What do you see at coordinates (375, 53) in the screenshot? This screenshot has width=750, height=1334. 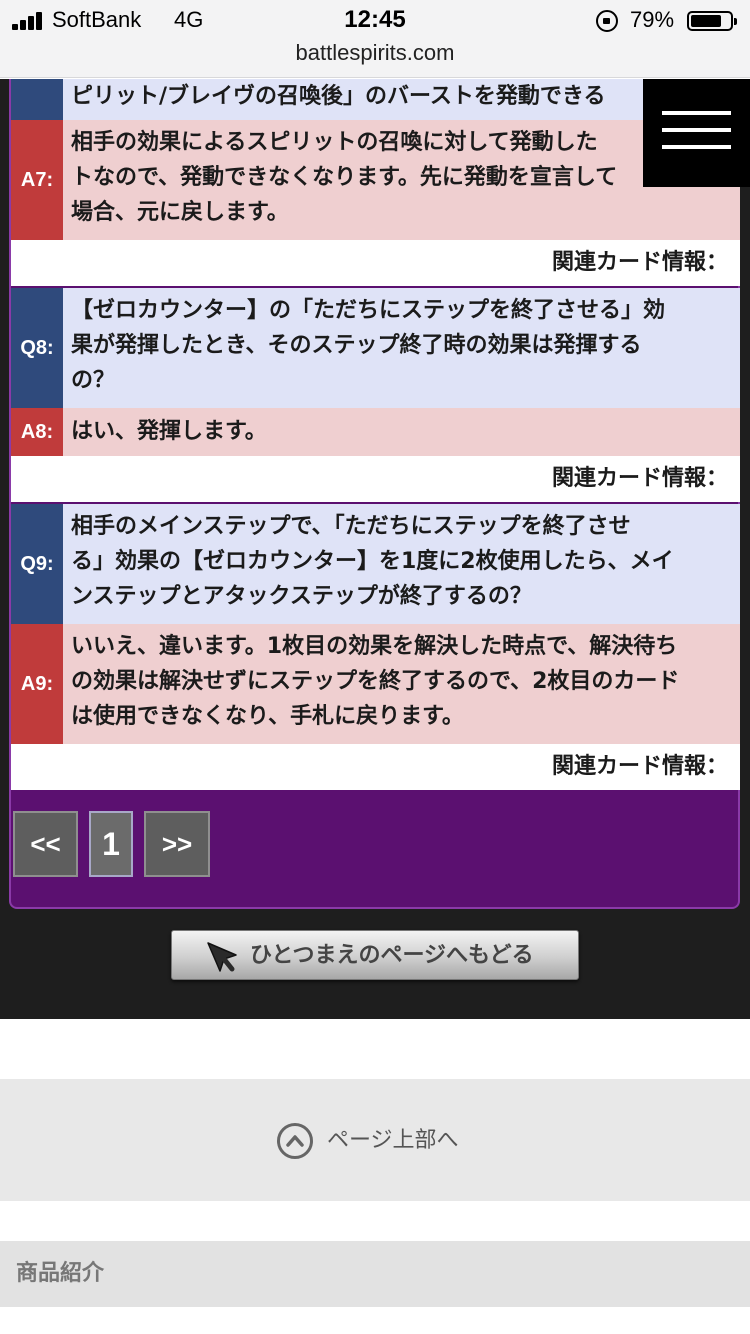 I see `url-bar: battlespirits.com` at bounding box center [375, 53].